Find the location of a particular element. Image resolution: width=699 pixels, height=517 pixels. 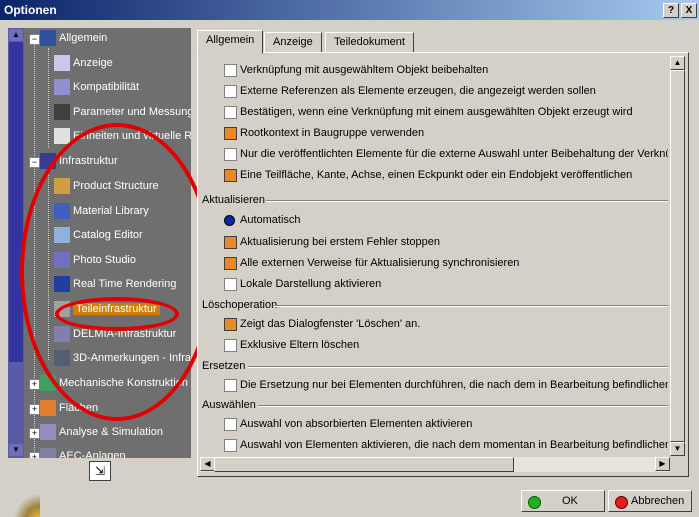

option-automatisch: Automatisch is located at coordinates (262, 220).